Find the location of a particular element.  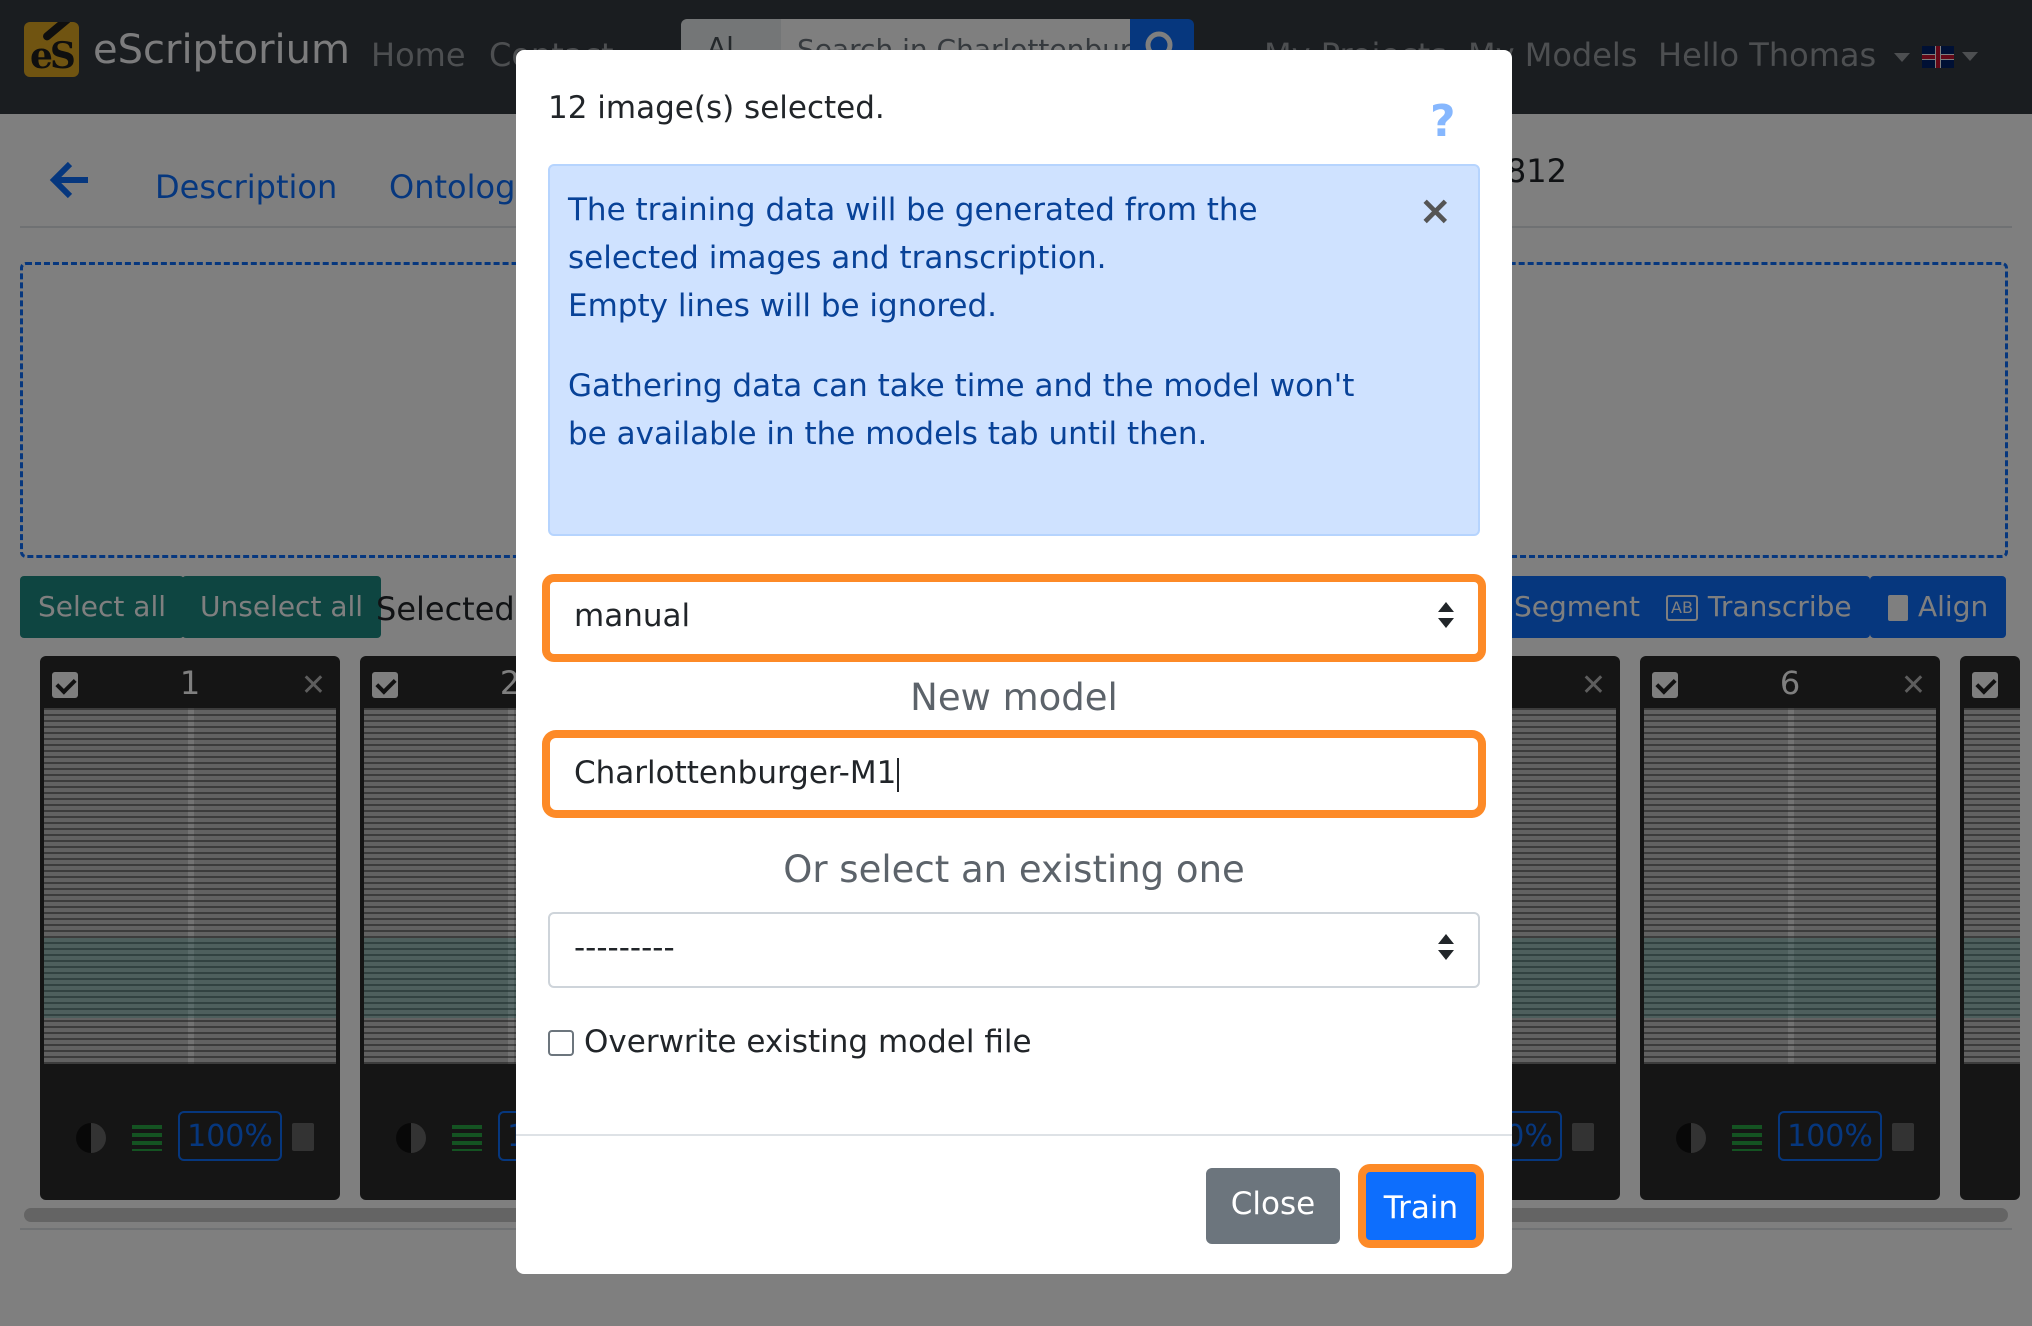

new-model-value: Charlottenburger-M1 is located at coordinates (735, 773).